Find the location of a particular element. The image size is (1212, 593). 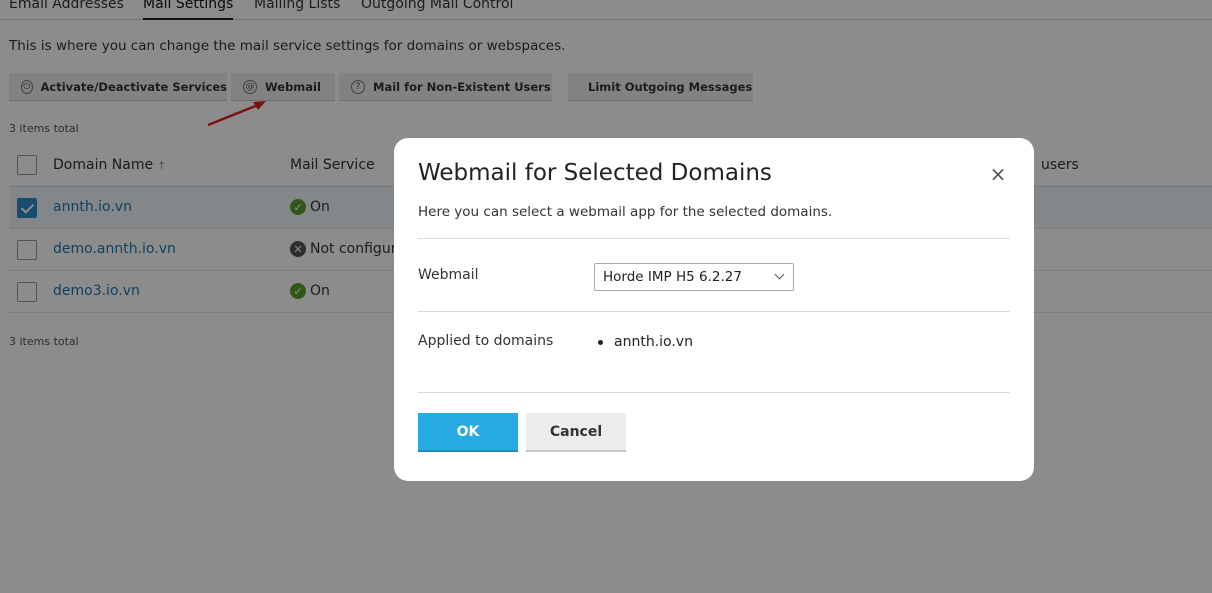

cancel-button: Cancel is located at coordinates (576, 432).